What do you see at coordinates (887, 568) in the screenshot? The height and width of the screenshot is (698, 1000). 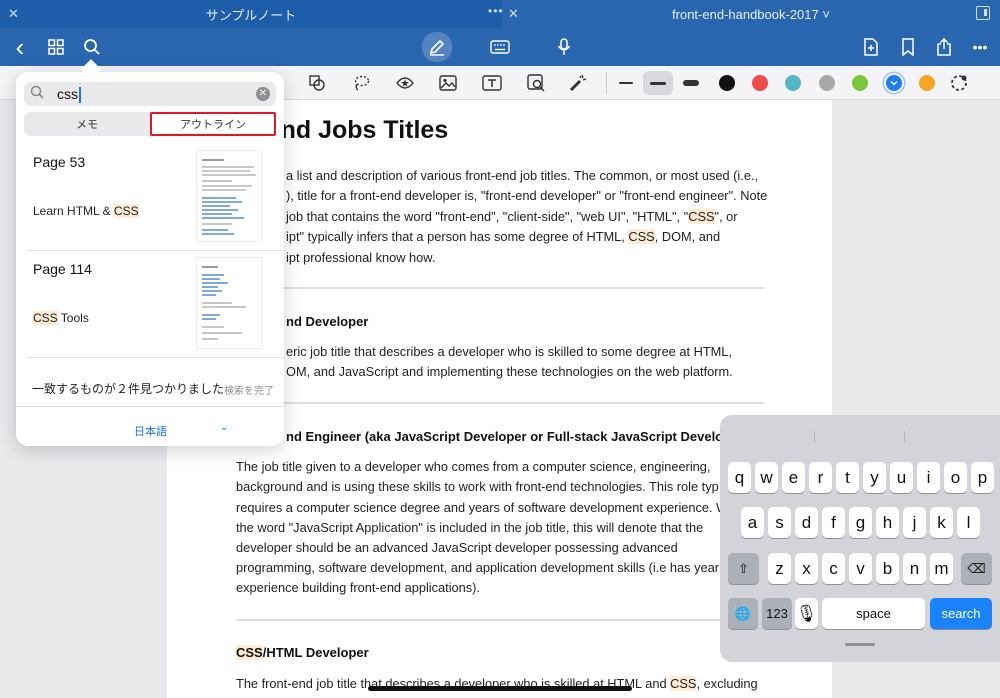 I see `key-b: b` at bounding box center [887, 568].